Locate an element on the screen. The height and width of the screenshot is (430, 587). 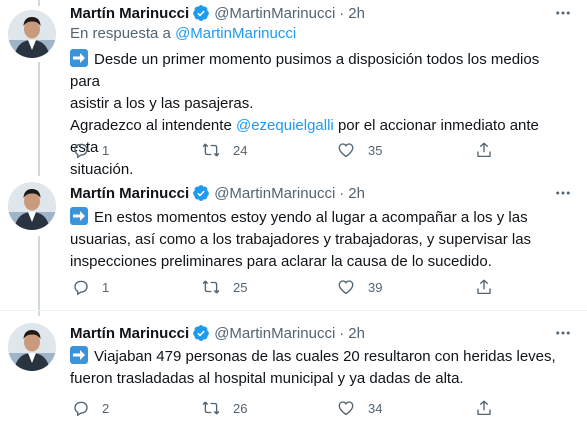
like-button: 39 is located at coordinates (359, 287).